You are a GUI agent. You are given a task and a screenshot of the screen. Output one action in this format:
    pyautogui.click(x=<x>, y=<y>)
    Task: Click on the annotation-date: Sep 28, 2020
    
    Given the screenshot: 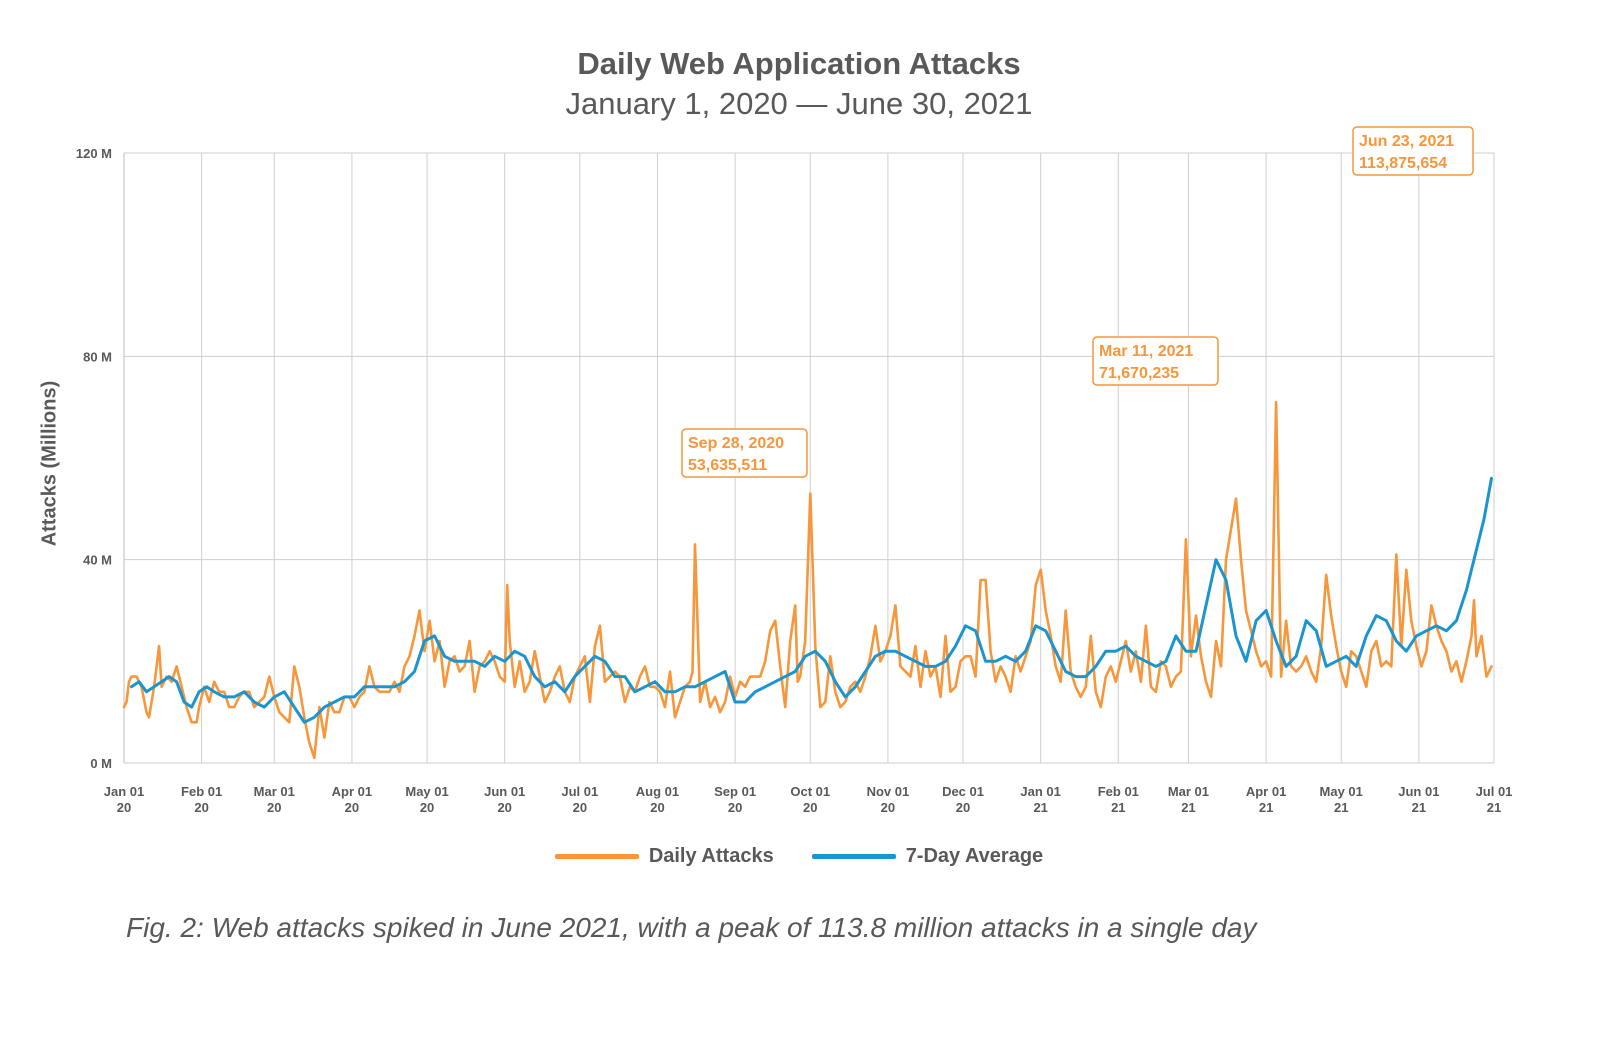 What is the action you would take?
    pyautogui.click(x=736, y=443)
    